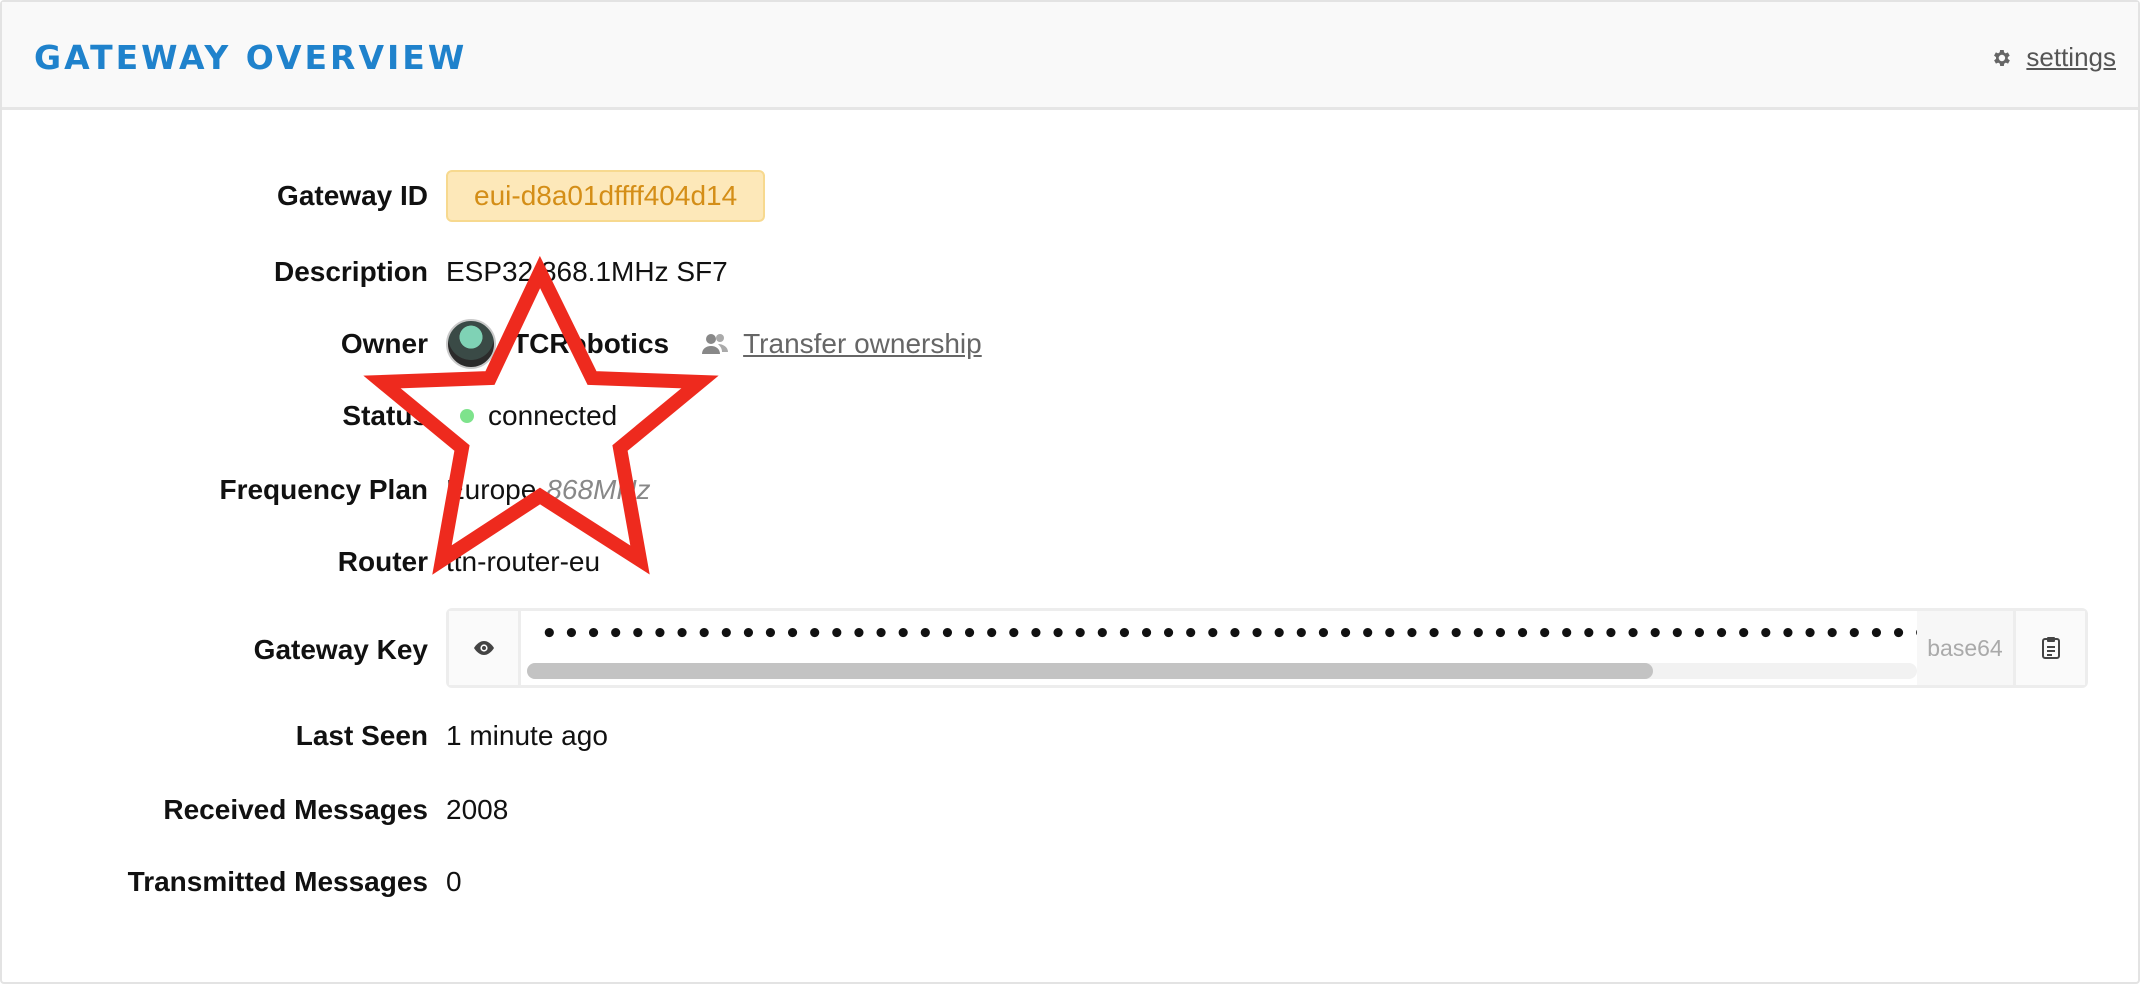 The width and height of the screenshot is (2140, 984). Describe the element at coordinates (587, 271) in the screenshot. I see `description-value: ESP32 868.1MHz SF7` at that location.